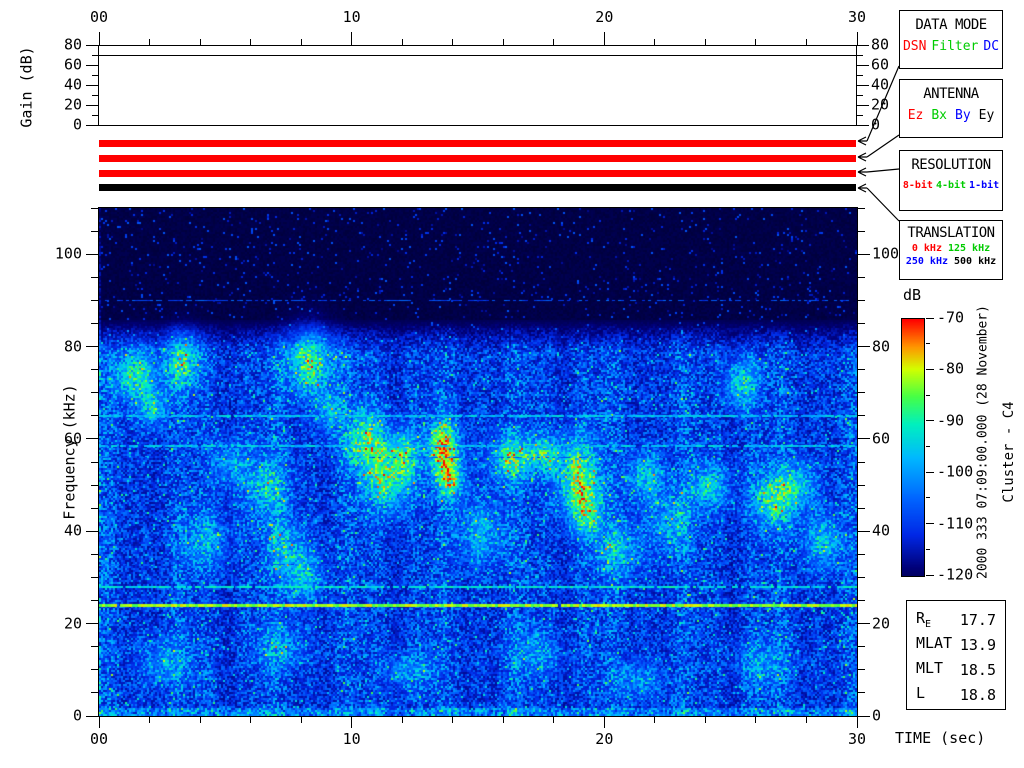  What do you see at coordinates (951, 420) in the screenshot?
I see `tick-label: -90` at bounding box center [951, 420].